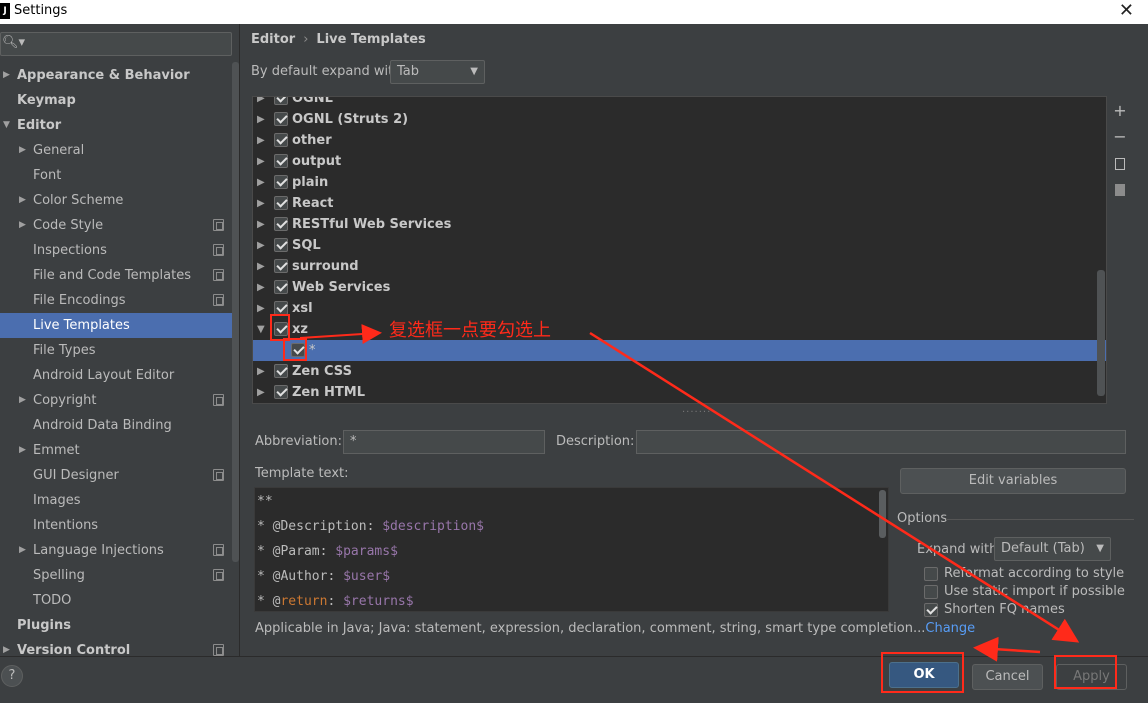 The height and width of the screenshot is (703, 1148). Describe the element at coordinates (1007, 649) in the screenshot. I see `annotation-arrow-to-apply` at that location.